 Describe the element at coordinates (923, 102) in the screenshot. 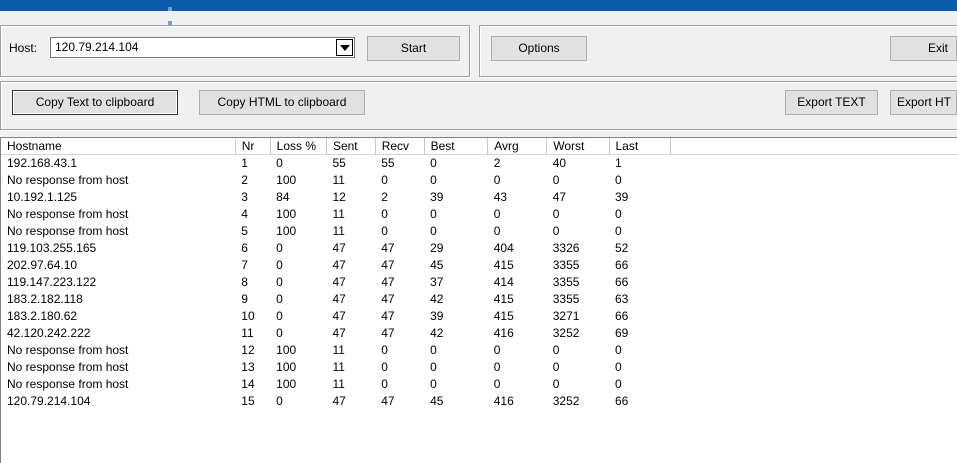

I see `export-html-button: Export HT` at that location.